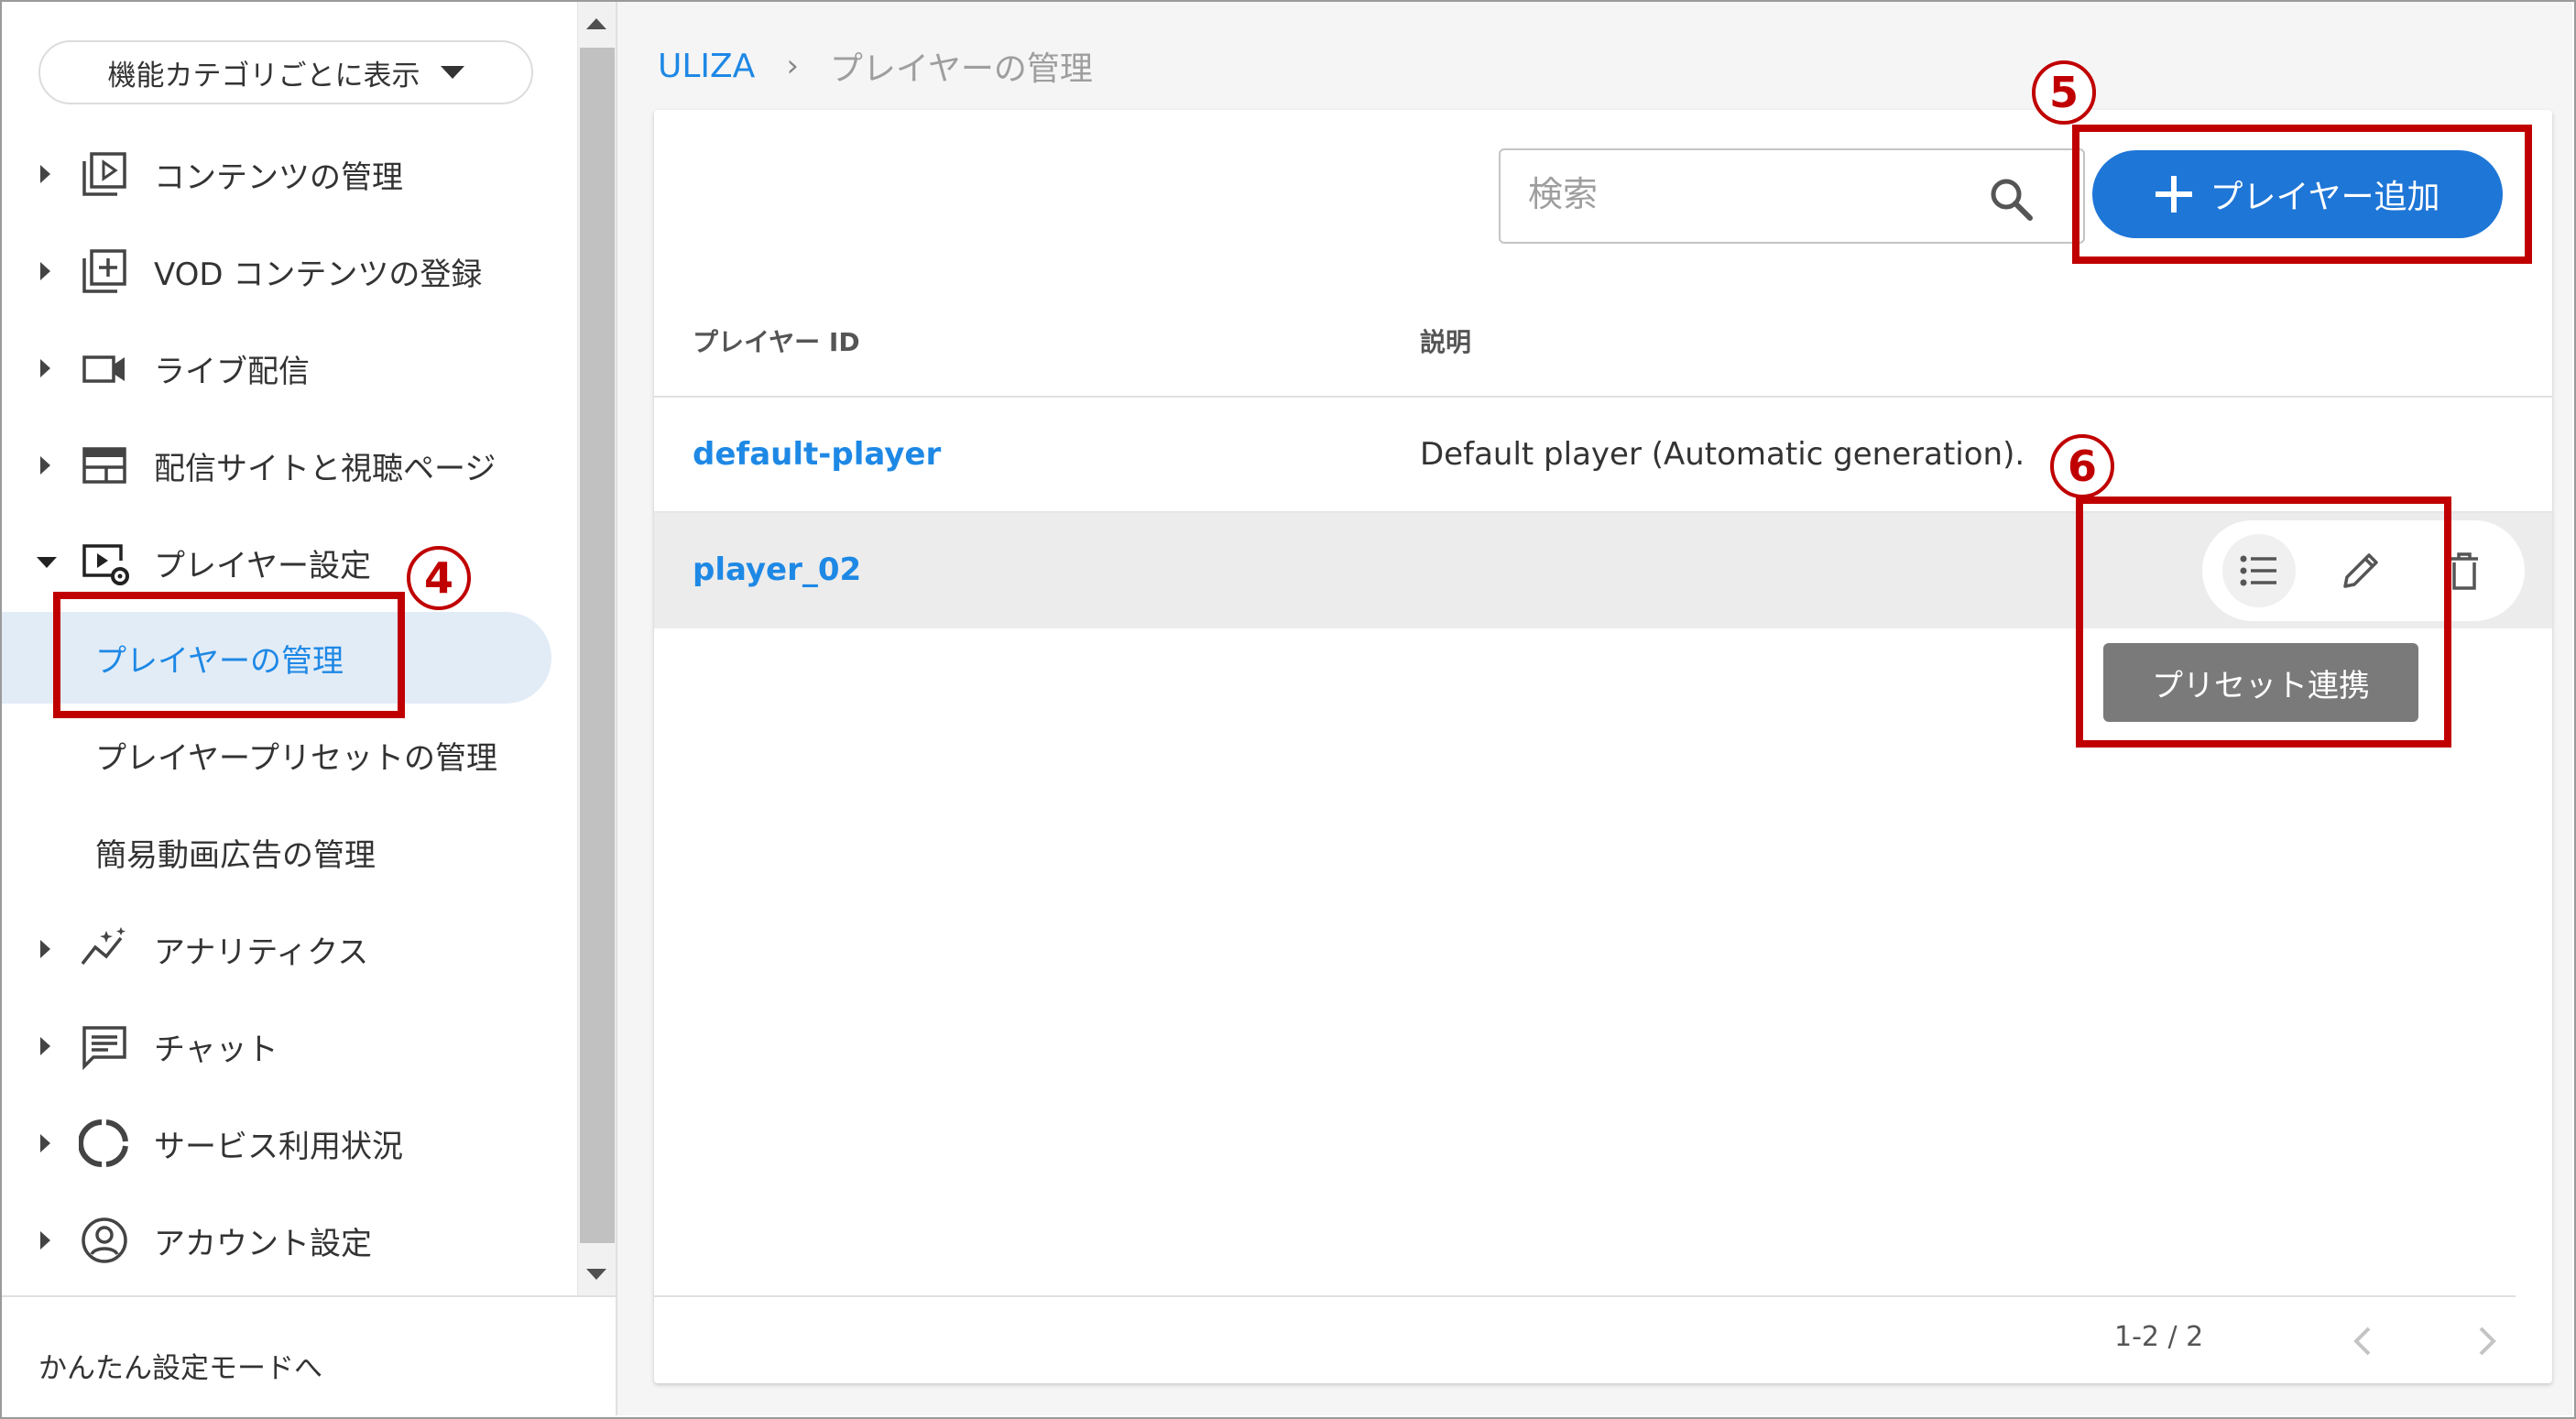  I want to click on play-box-icon, so click(104, 174).